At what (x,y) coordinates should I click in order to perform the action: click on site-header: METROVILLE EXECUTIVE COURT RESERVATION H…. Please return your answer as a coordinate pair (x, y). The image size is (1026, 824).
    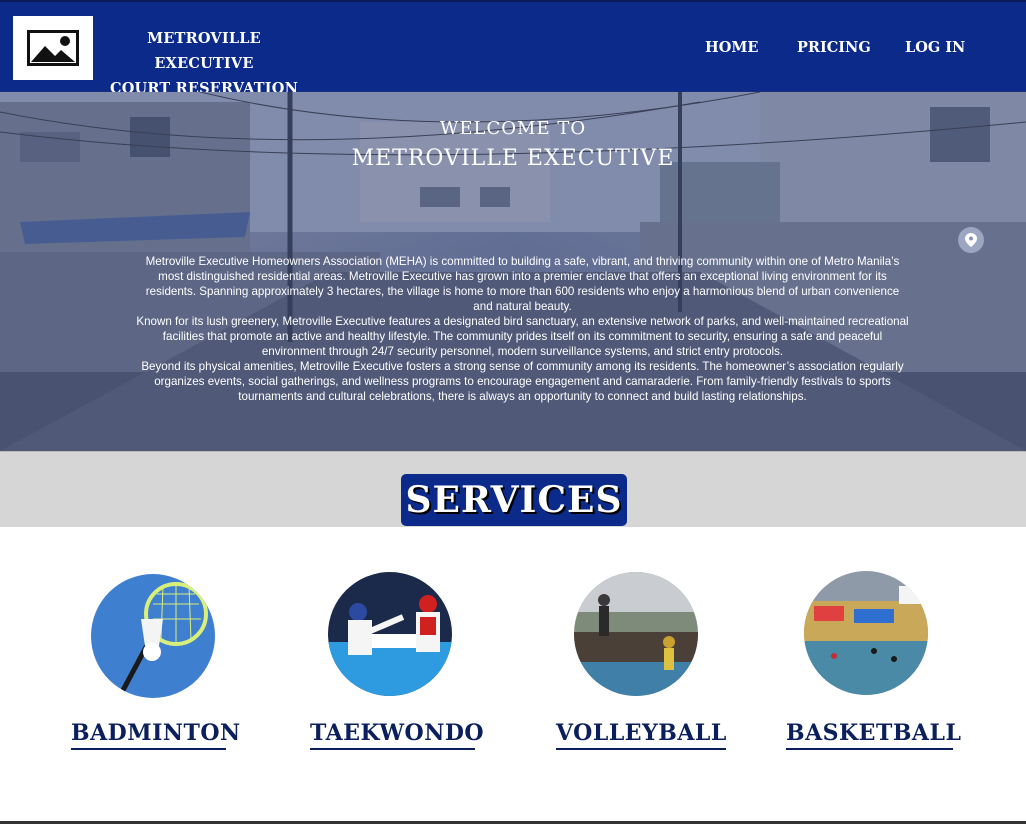
    Looking at the image, I should click on (513, 48).